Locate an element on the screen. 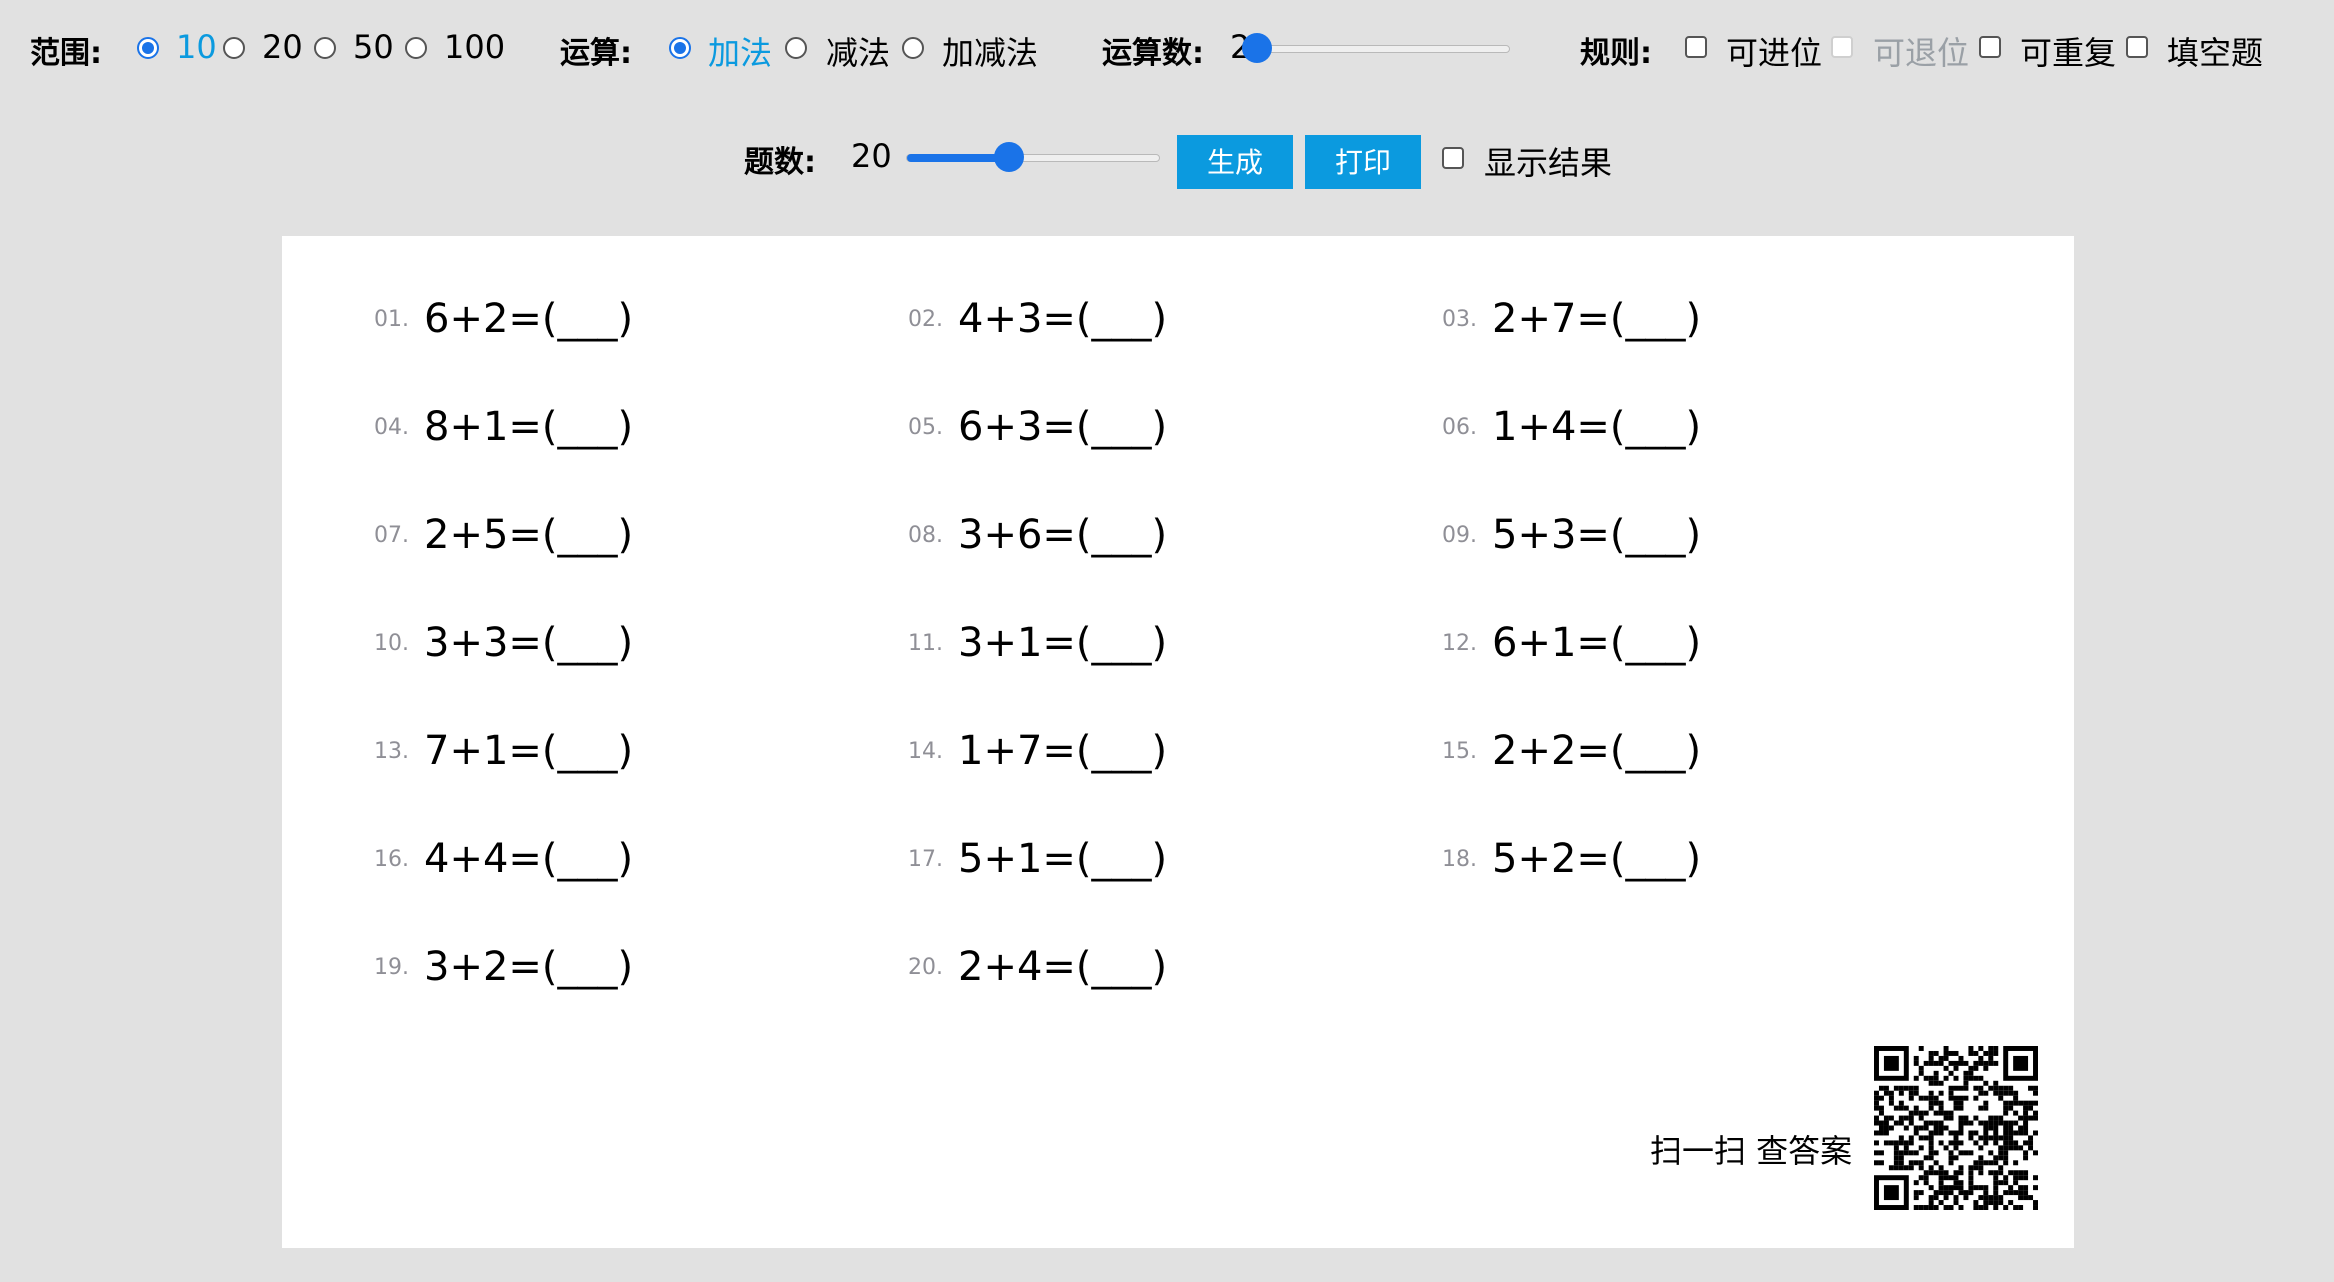 The image size is (2334, 1282). question-item: 09. 5+3=(___) is located at coordinates (1571, 535).